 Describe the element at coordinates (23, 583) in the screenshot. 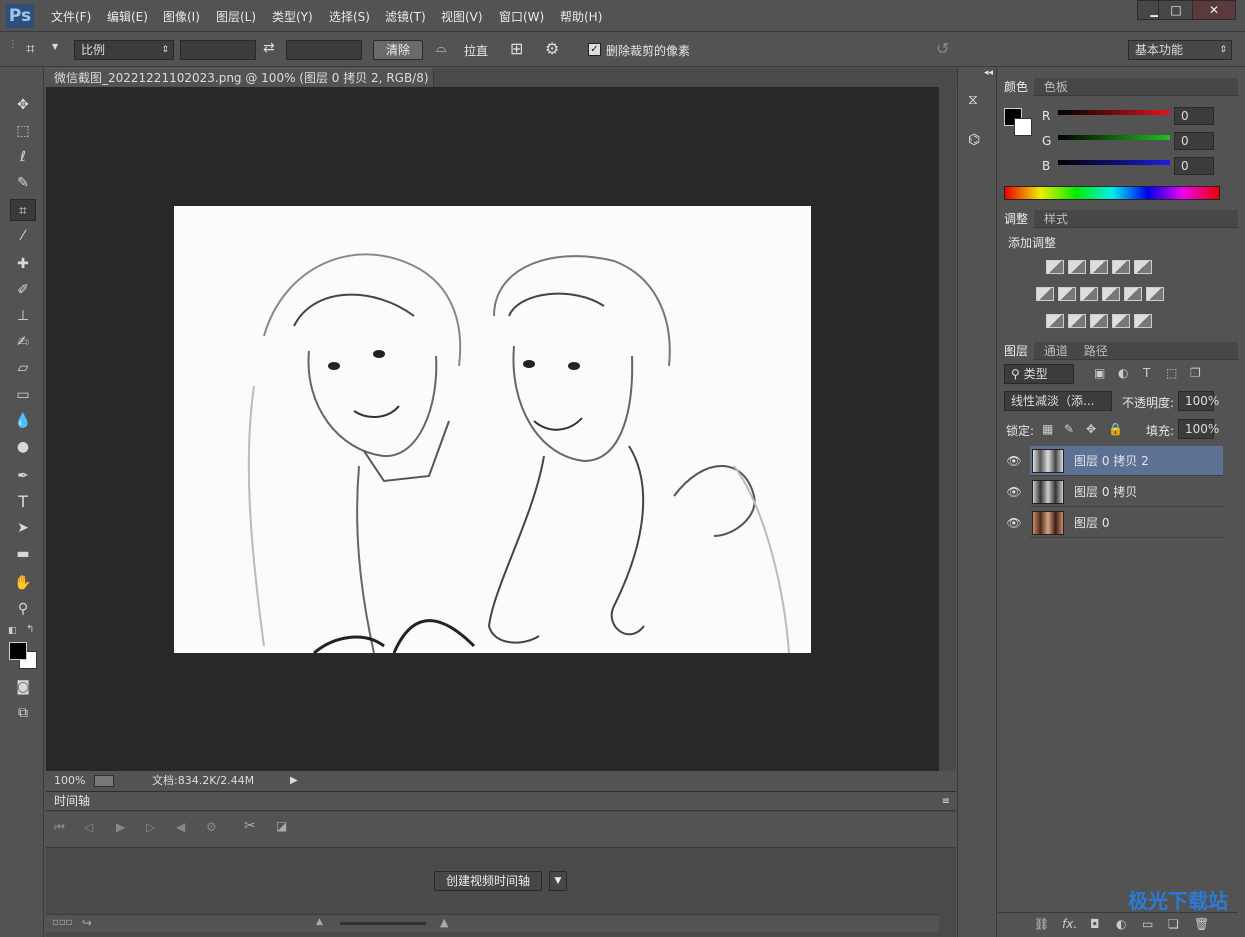

I see `hand-tool-icon: ✋` at that location.